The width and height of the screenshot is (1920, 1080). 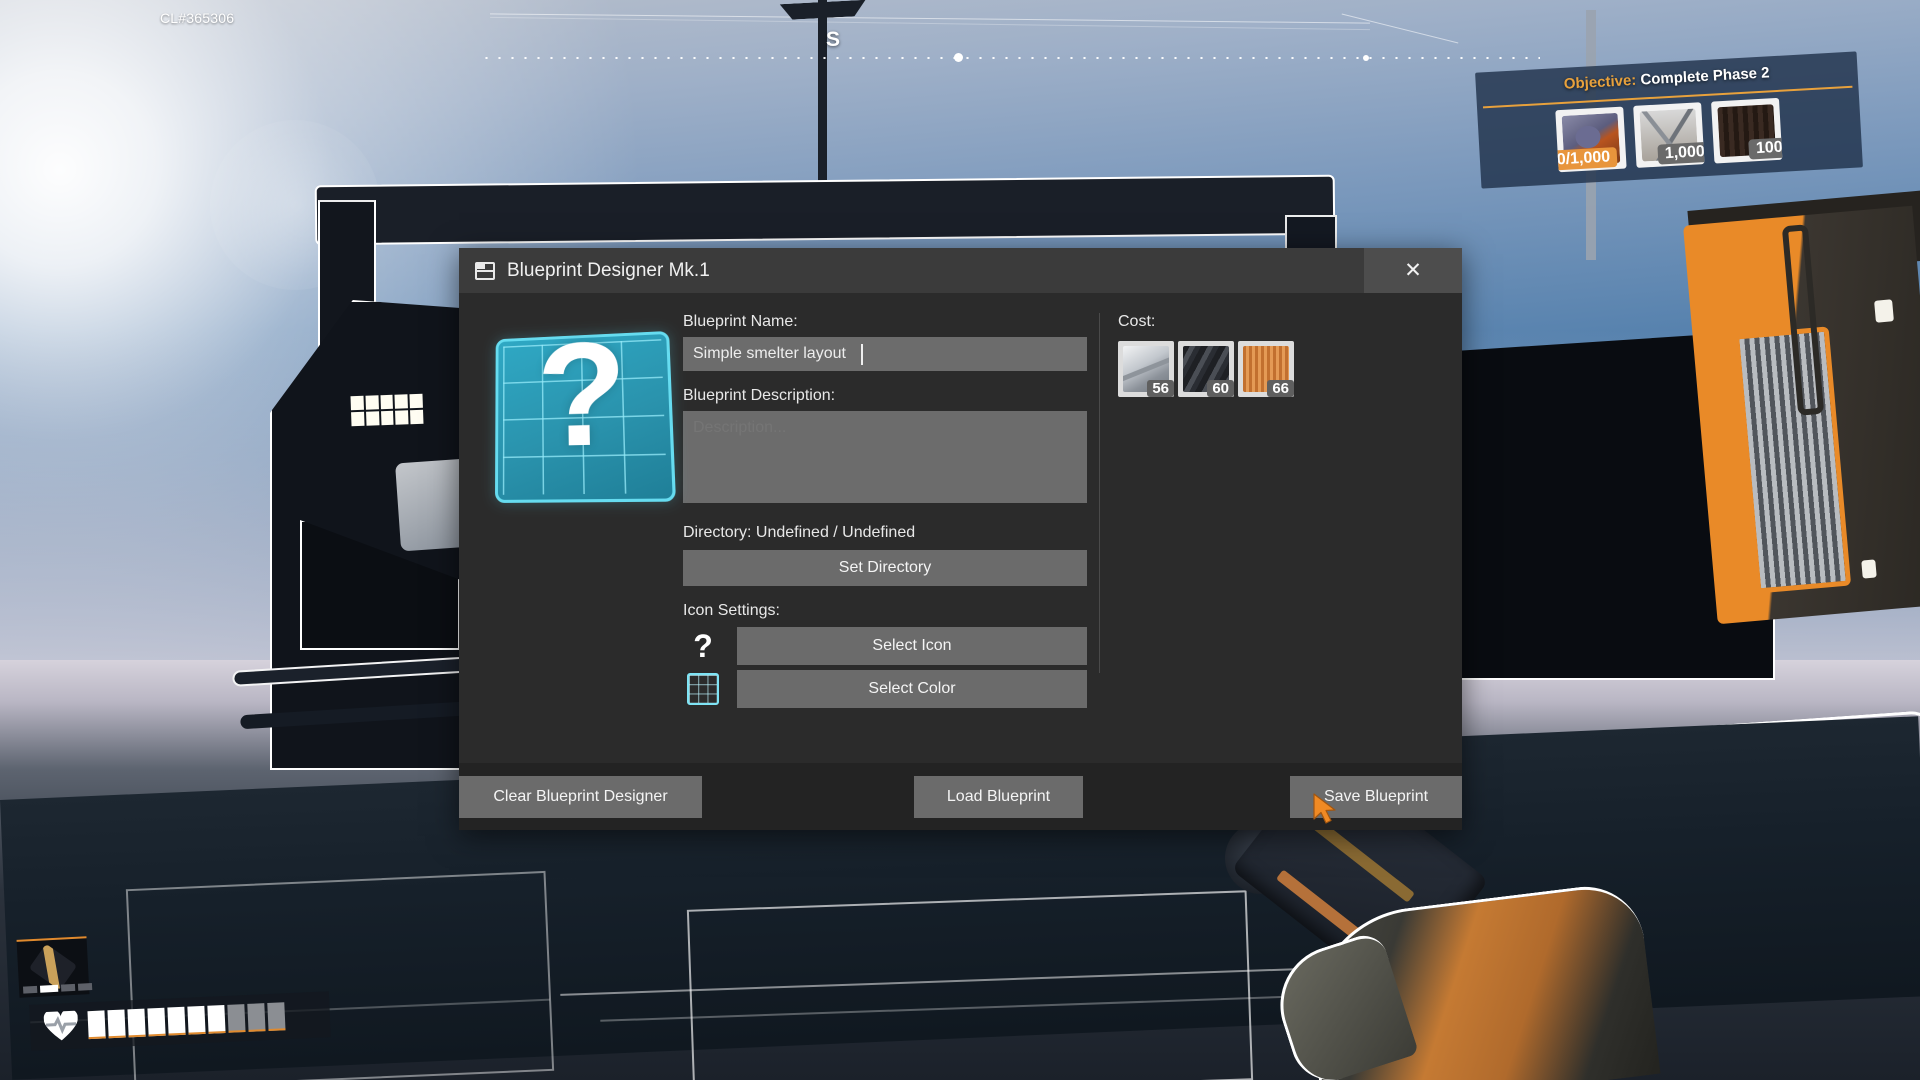 I want to click on icon-settings-label: Icon Settings:, so click(x=731, y=610).